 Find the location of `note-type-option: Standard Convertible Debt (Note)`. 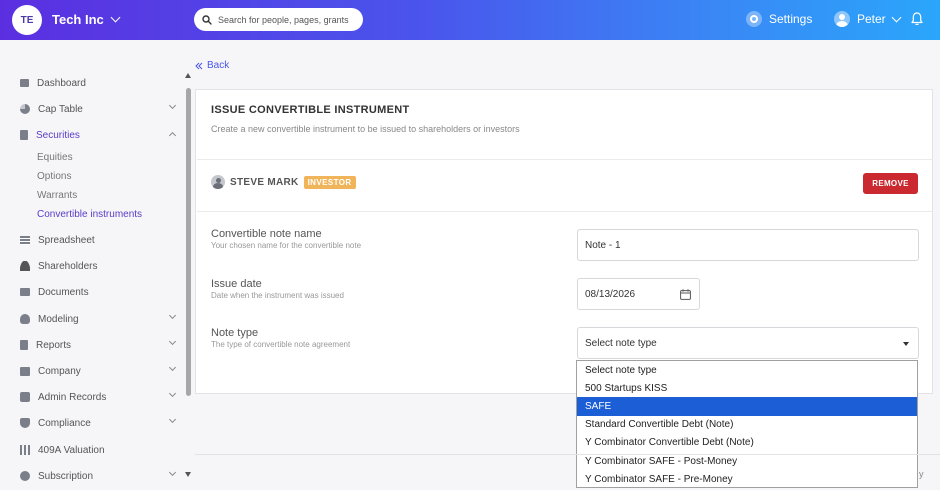

note-type-option: Standard Convertible Debt (Note) is located at coordinates (747, 425).